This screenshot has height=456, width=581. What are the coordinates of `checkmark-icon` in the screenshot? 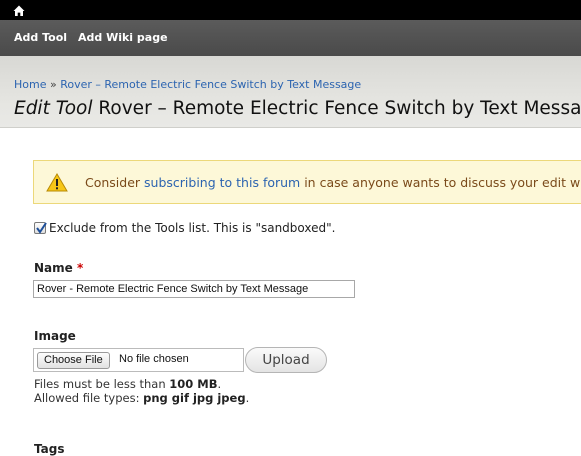 It's located at (41, 228).